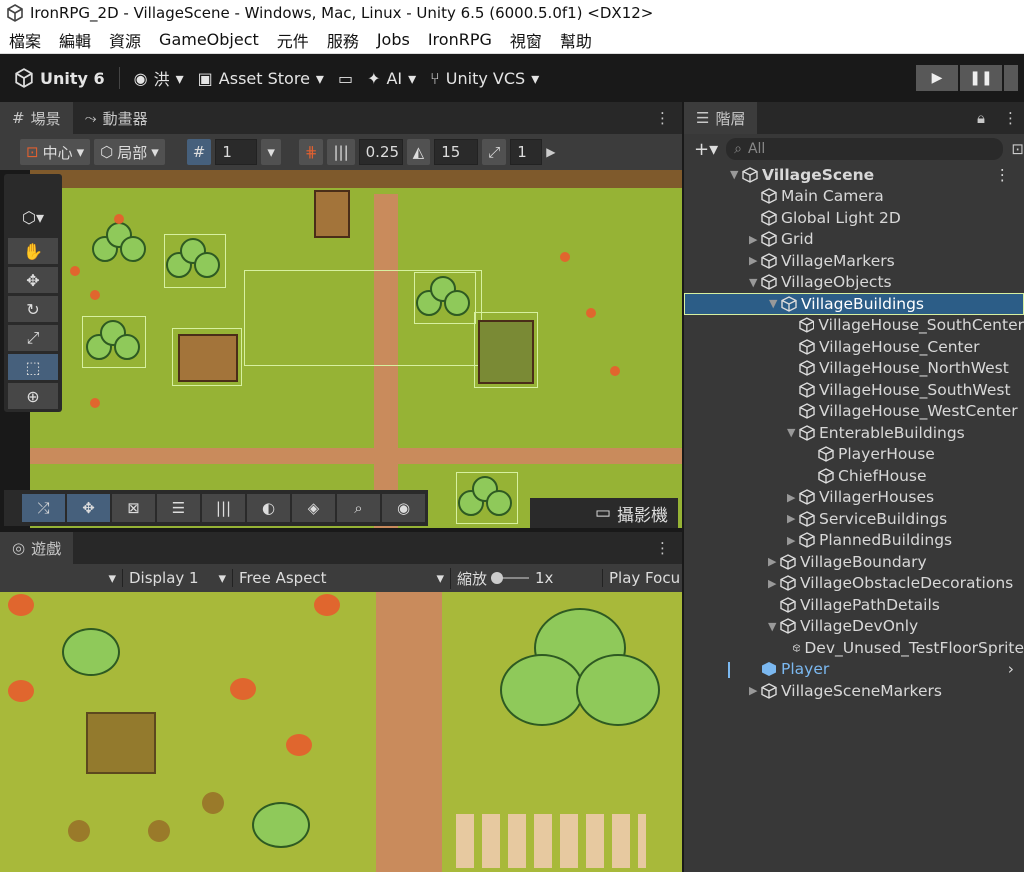 This screenshot has height=872, width=1024. Describe the element at coordinates (129, 152) in the screenshot. I see `space-dropdown: ⬡ 局部 ▾` at that location.